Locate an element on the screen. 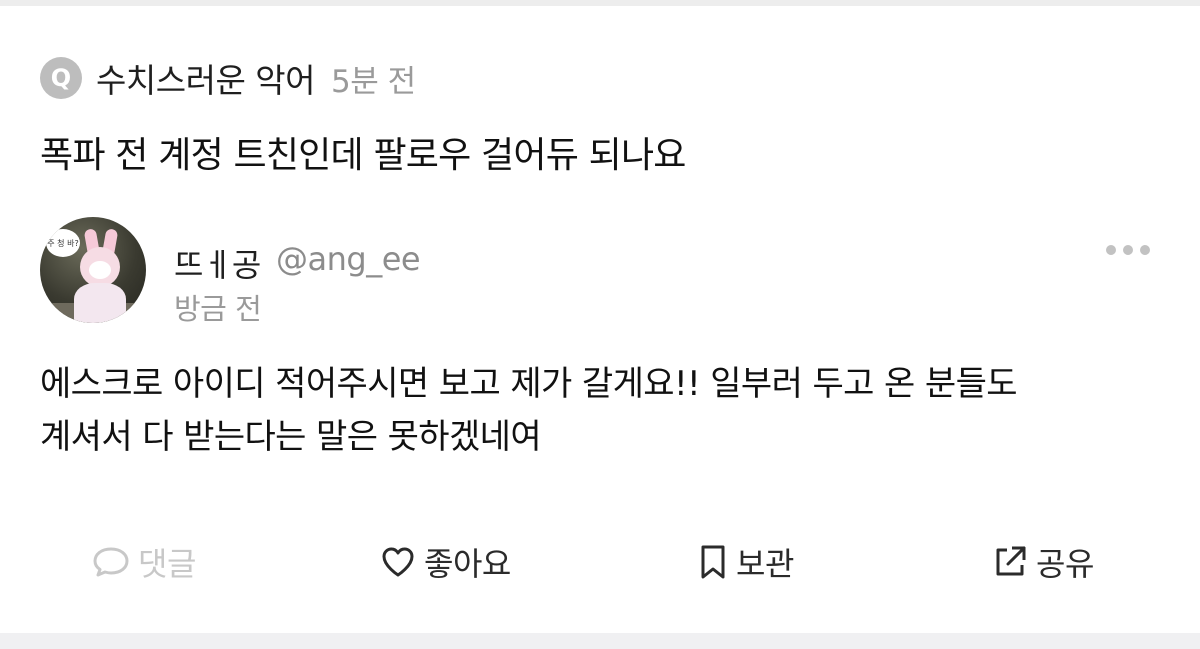  comment-time: 방금 전 is located at coordinates (218, 309).